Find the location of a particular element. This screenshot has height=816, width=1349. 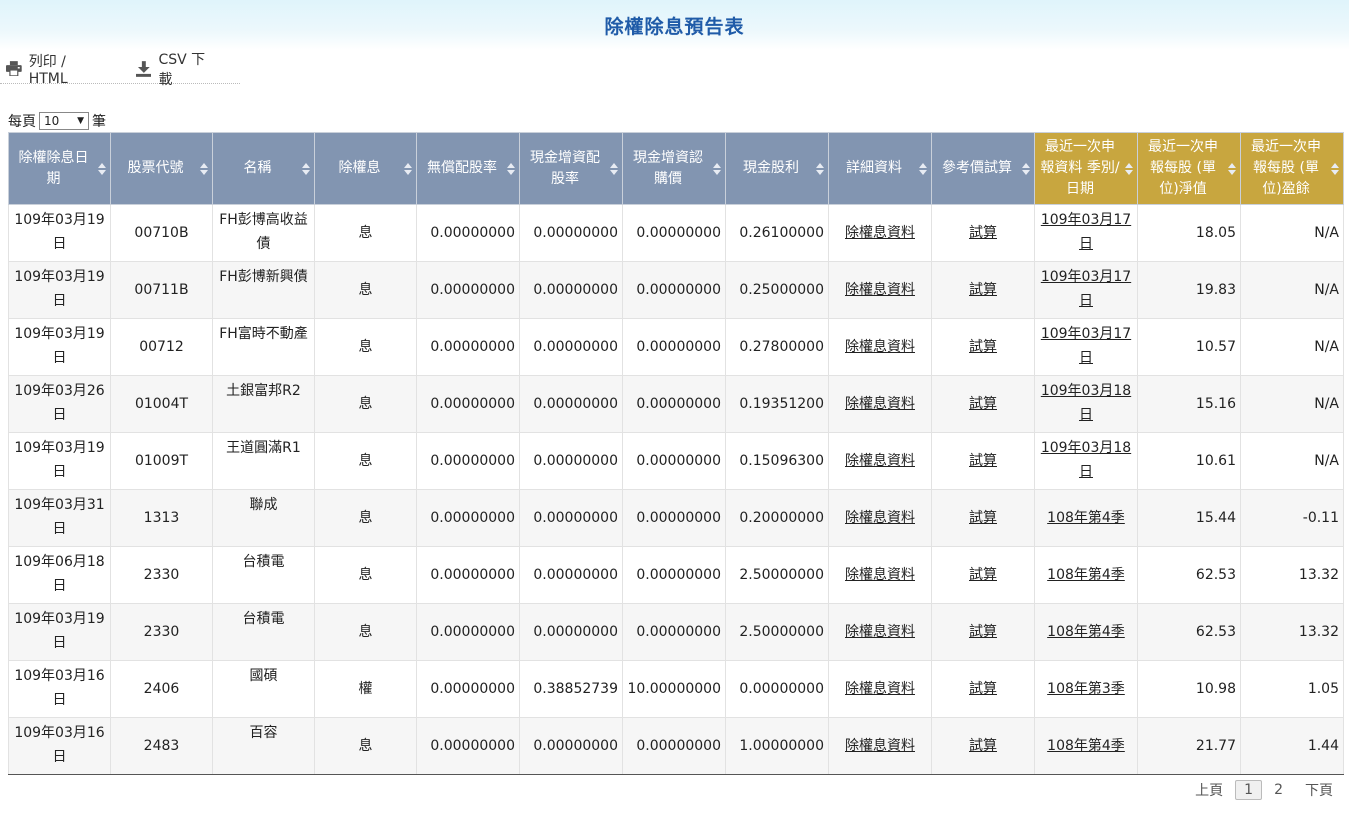

header-cash-capital-rate: 現金增資配股率 is located at coordinates (571, 168).